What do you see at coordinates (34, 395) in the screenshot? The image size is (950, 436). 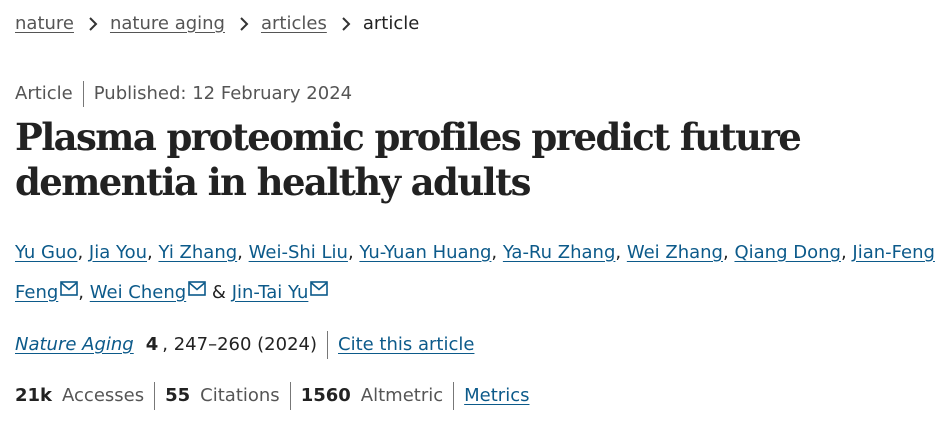 I see `accesses-count: 21k` at bounding box center [34, 395].